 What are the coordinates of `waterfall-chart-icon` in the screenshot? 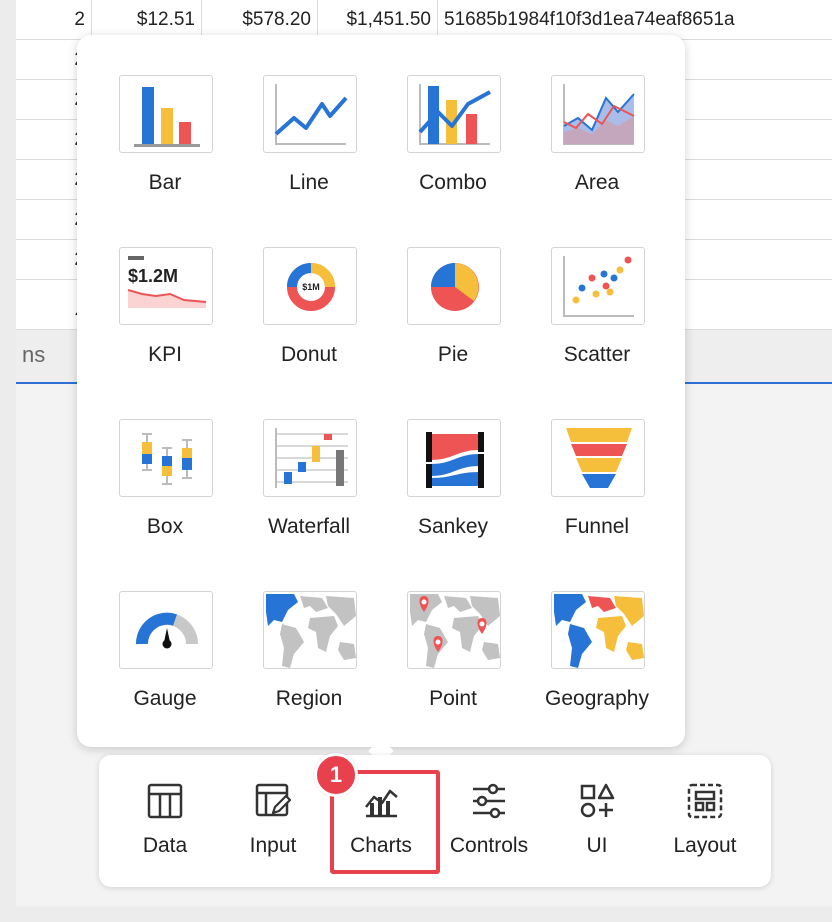 It's located at (310, 458).